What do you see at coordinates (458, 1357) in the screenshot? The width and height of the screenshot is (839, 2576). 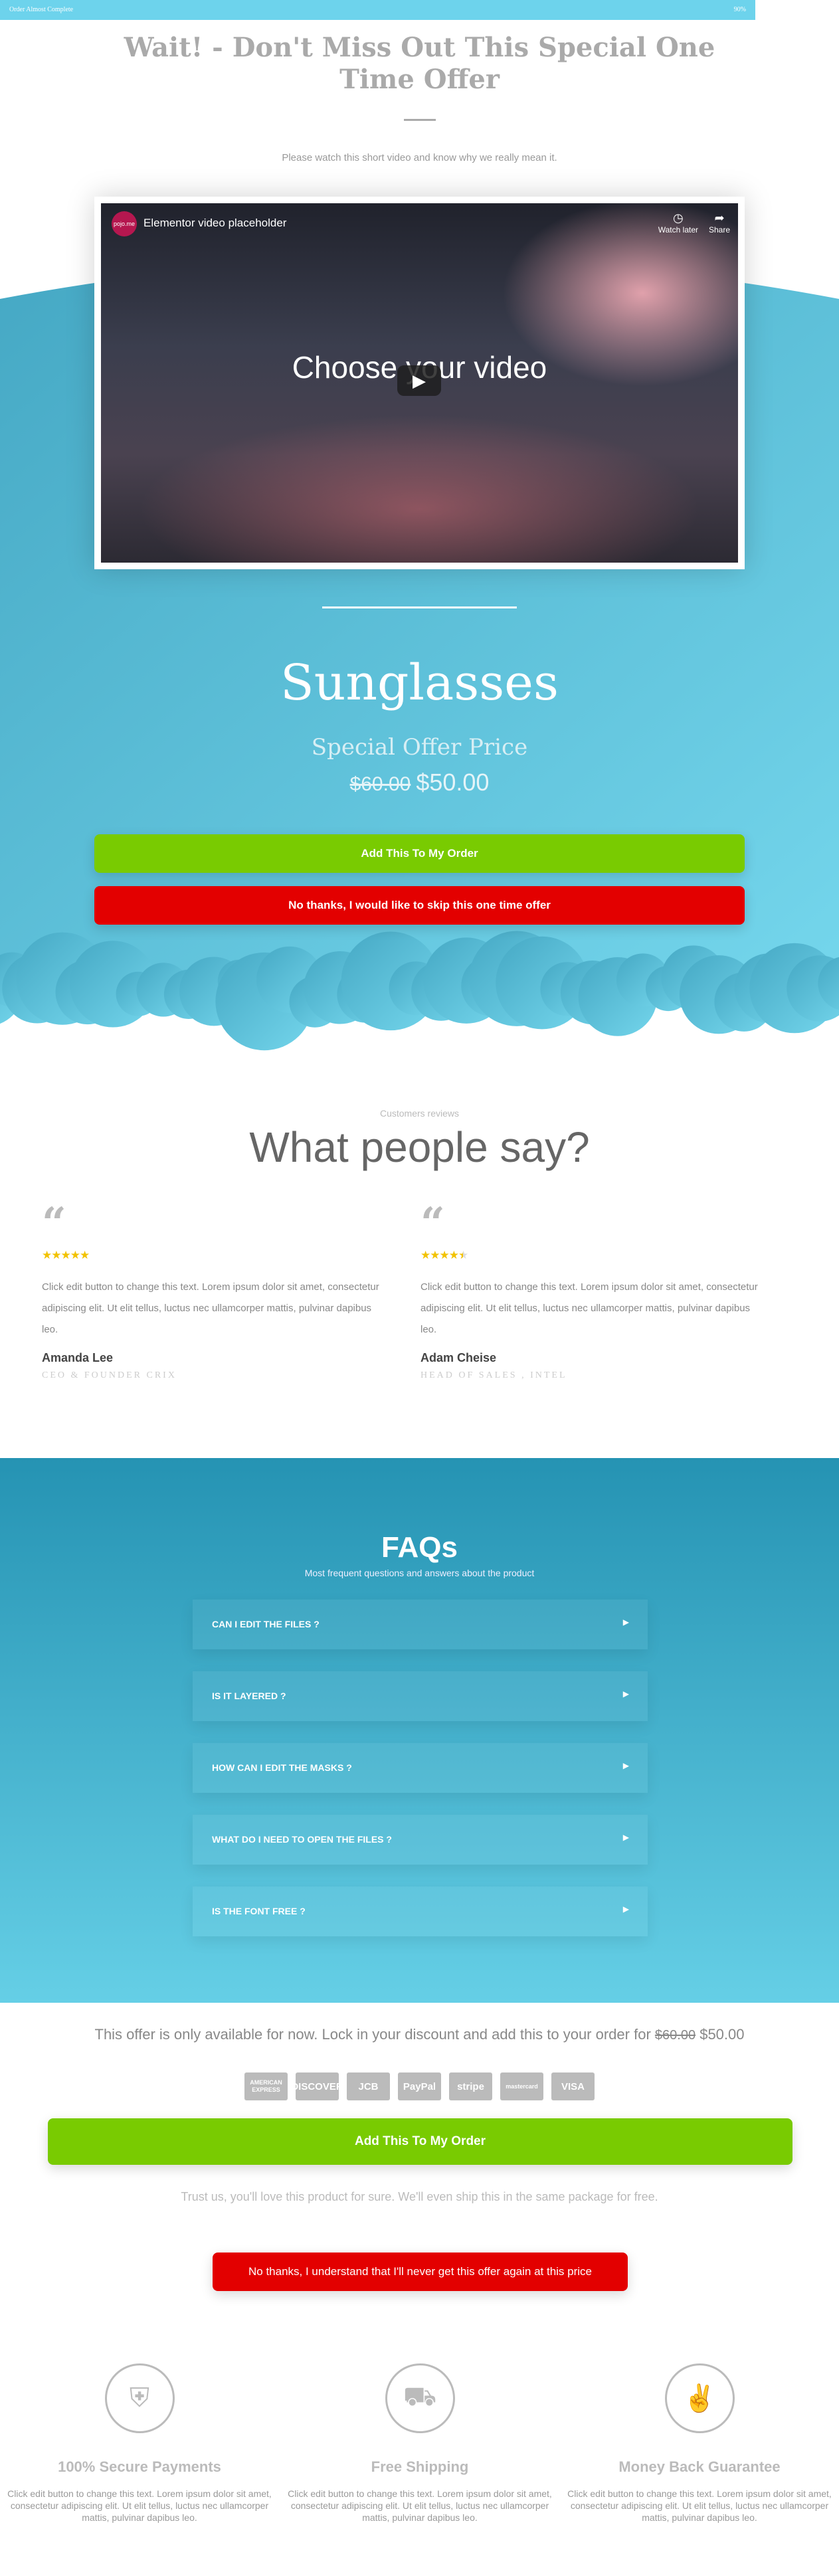 I see `reviewer-name: Adam Cheise` at bounding box center [458, 1357].